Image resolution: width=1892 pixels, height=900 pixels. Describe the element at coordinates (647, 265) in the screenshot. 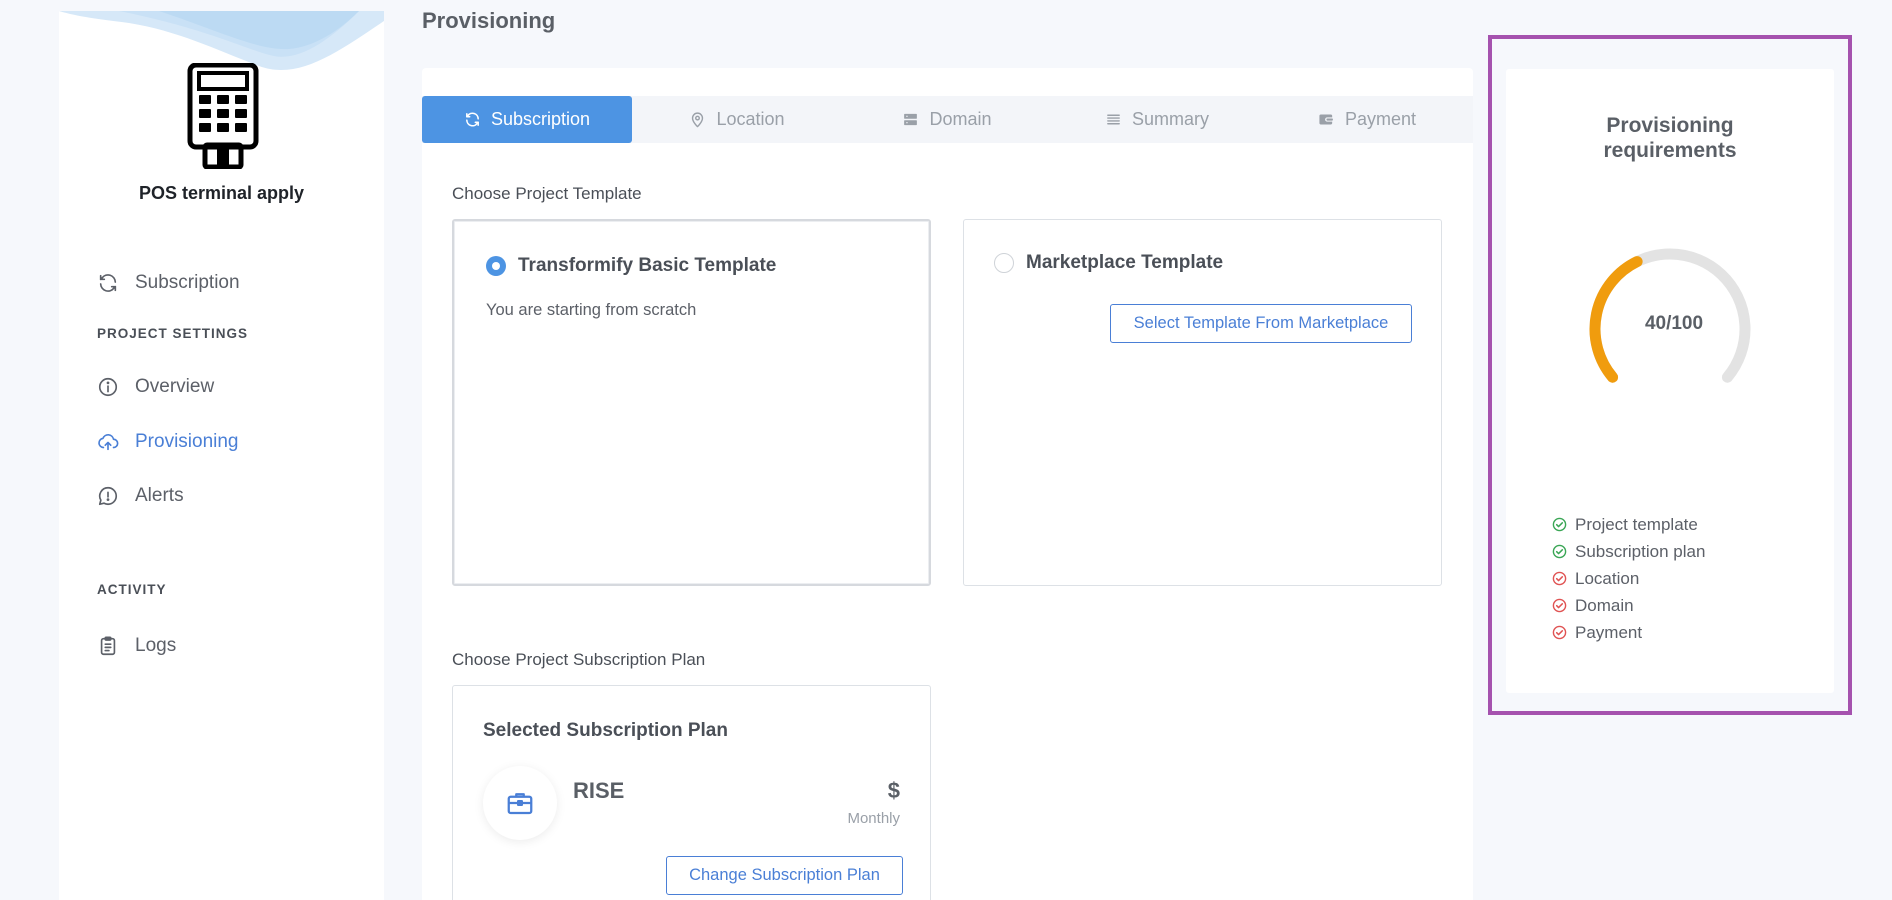

I see `basic-template-title: Transformify Basic Template` at that location.